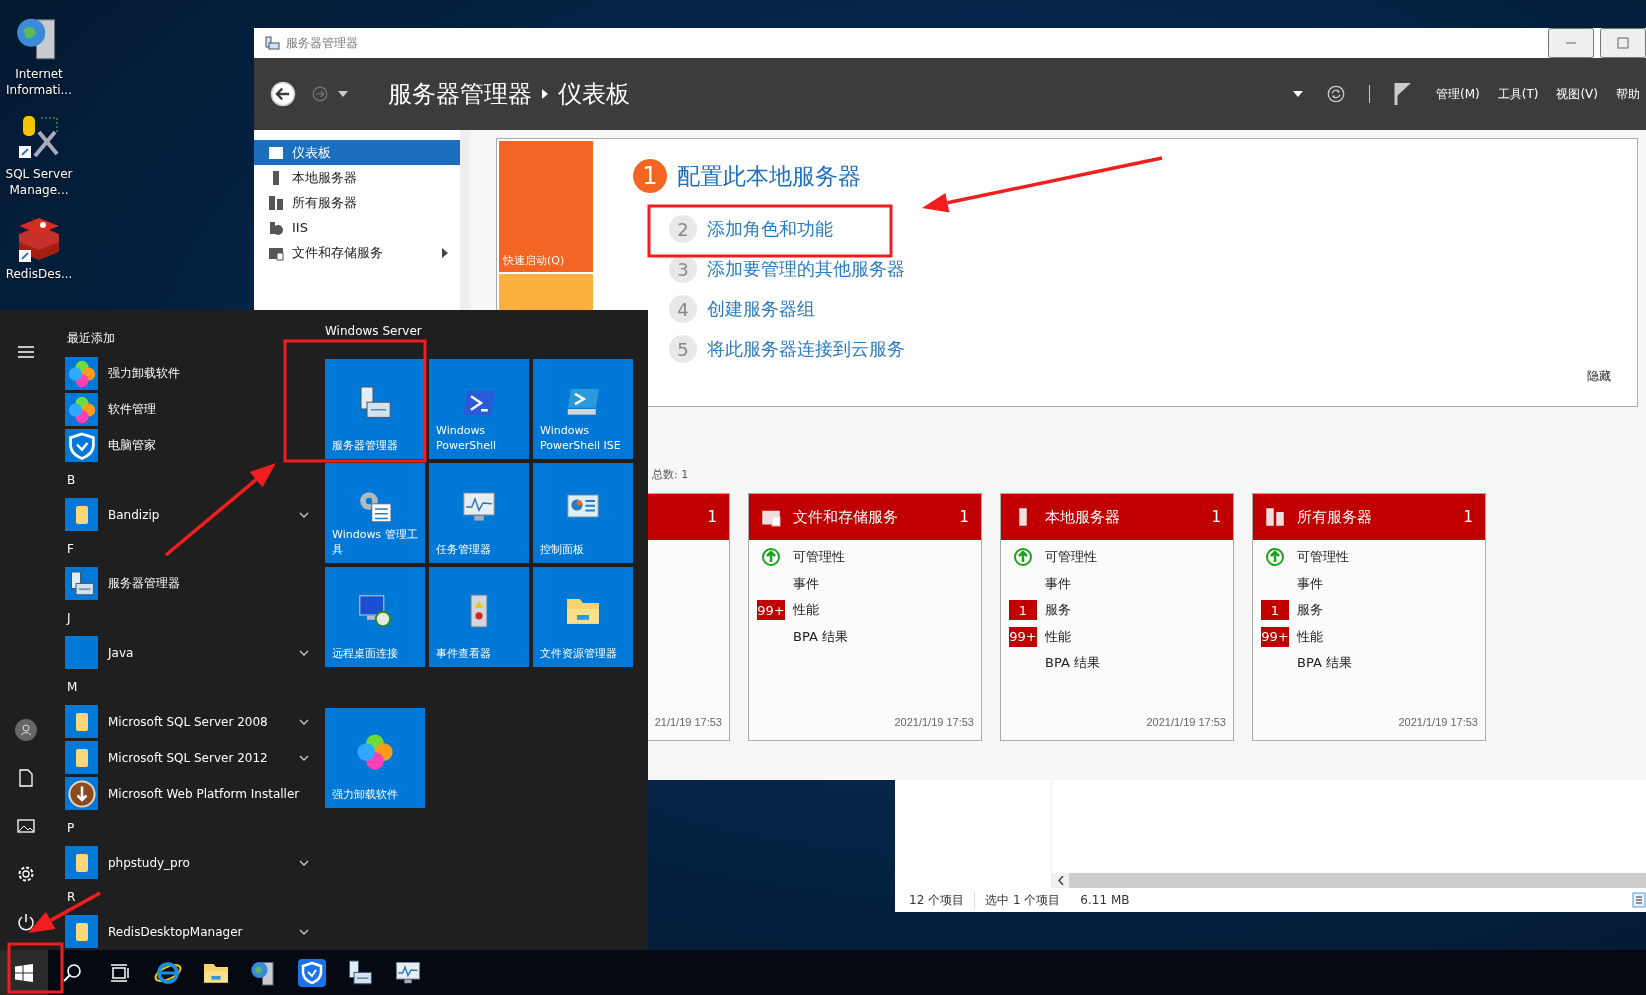 The height and width of the screenshot is (995, 1646). Describe the element at coordinates (683, 309) in the screenshot. I see `step-number: 4` at that location.